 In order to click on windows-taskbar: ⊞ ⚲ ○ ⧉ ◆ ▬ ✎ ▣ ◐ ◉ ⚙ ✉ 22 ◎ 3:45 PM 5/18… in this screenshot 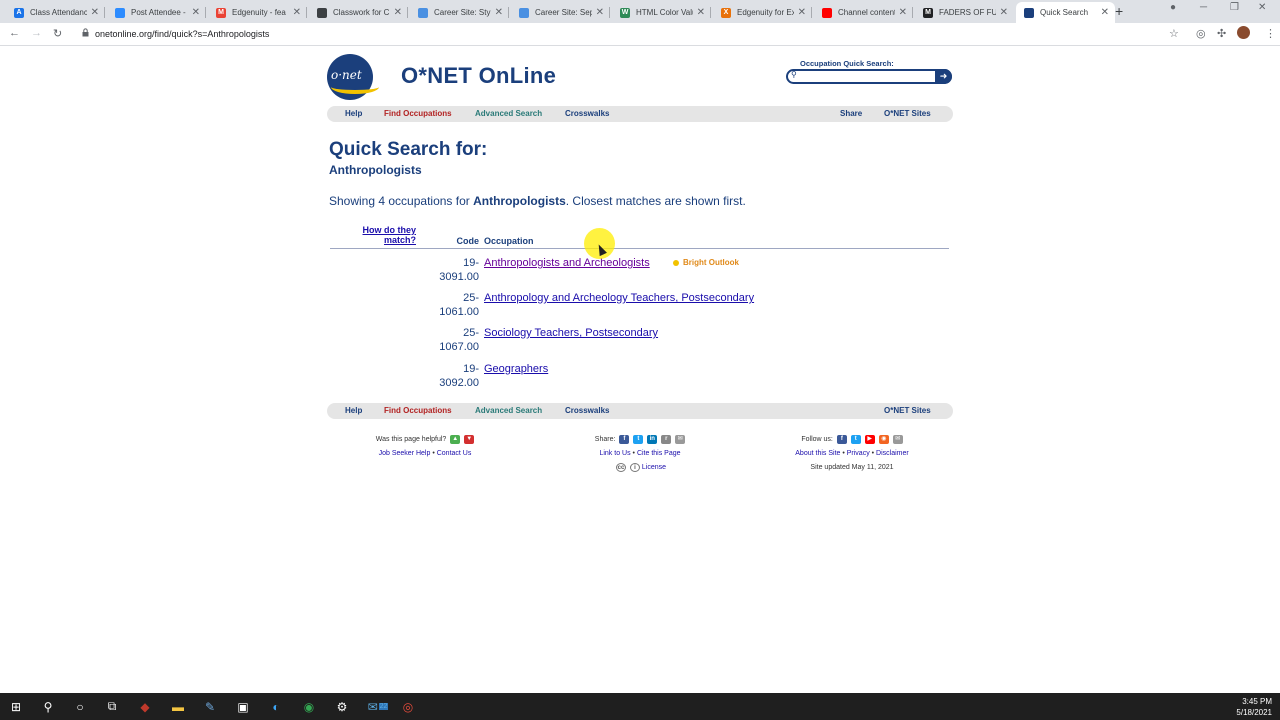, I will do `click(640, 706)`.